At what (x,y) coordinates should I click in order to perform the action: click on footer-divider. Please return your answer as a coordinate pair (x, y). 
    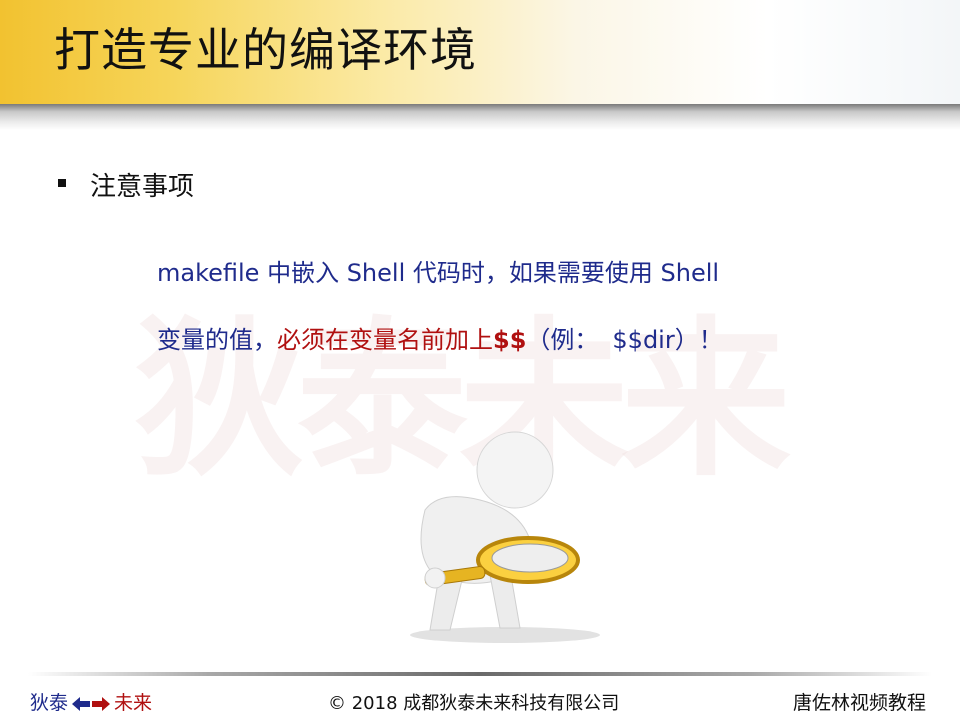
    Looking at the image, I should click on (480, 674).